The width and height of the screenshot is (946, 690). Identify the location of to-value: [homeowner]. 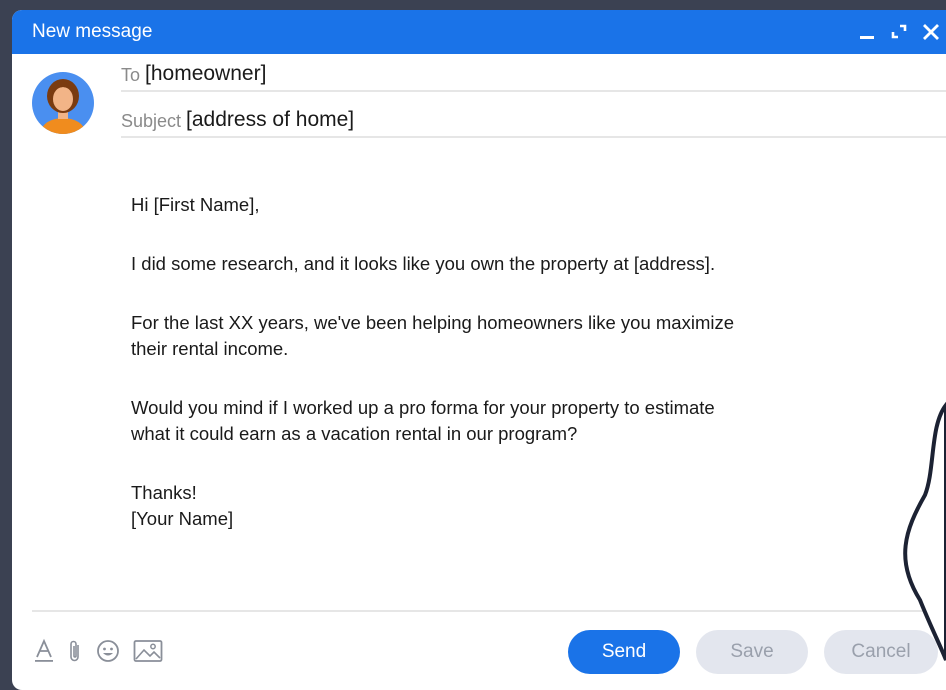
(205, 74).